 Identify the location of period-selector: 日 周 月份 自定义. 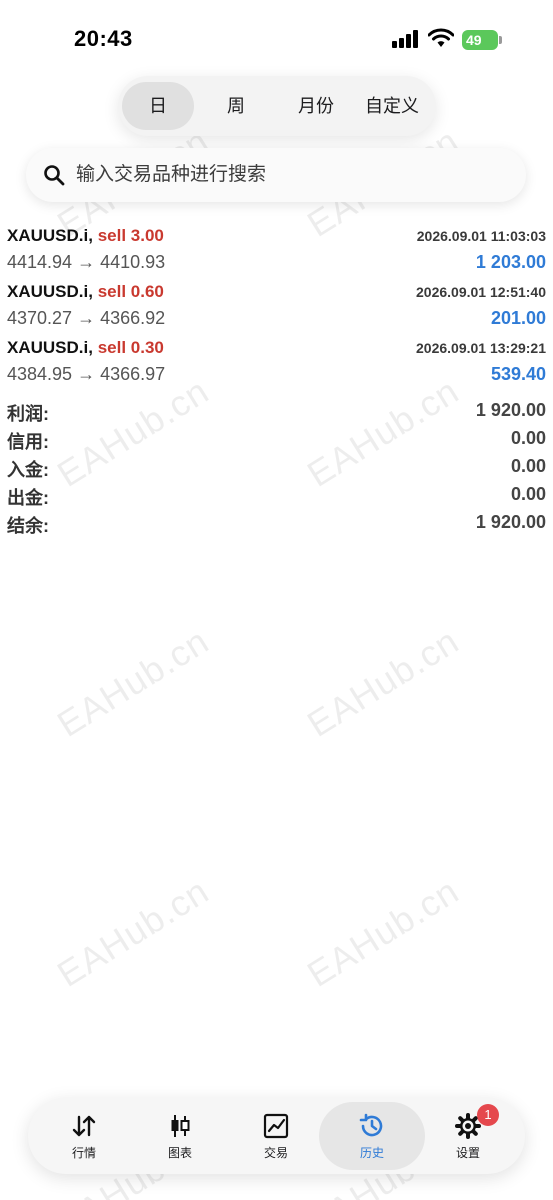
(277, 106).